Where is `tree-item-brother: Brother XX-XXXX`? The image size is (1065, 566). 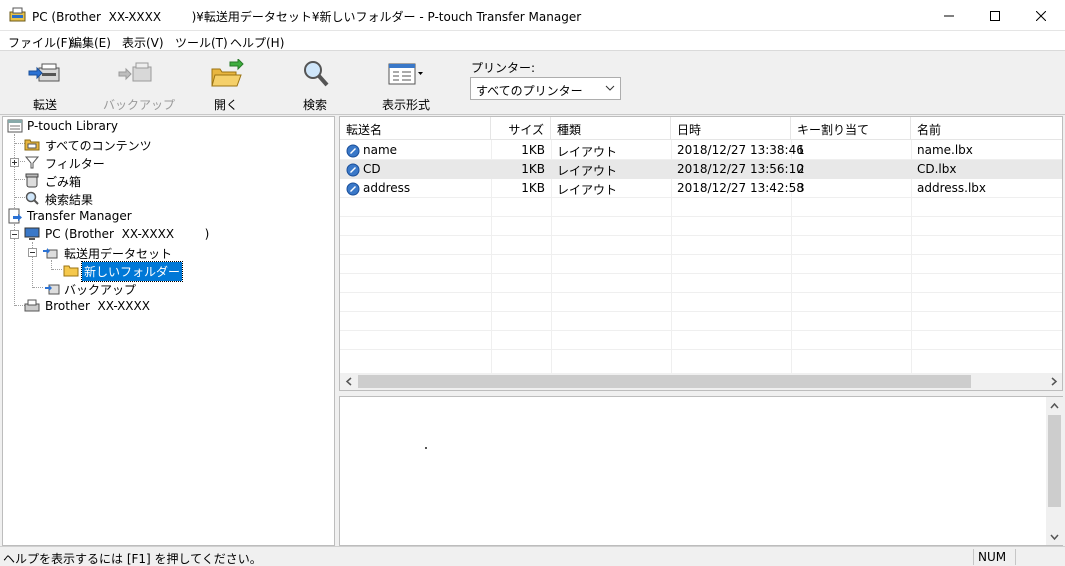
tree-item-brother: Brother XX-XXXX is located at coordinates (98, 306).